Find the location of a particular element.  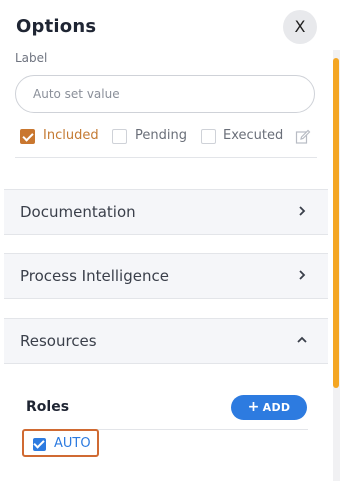

pending-checkbox is located at coordinates (119, 136).